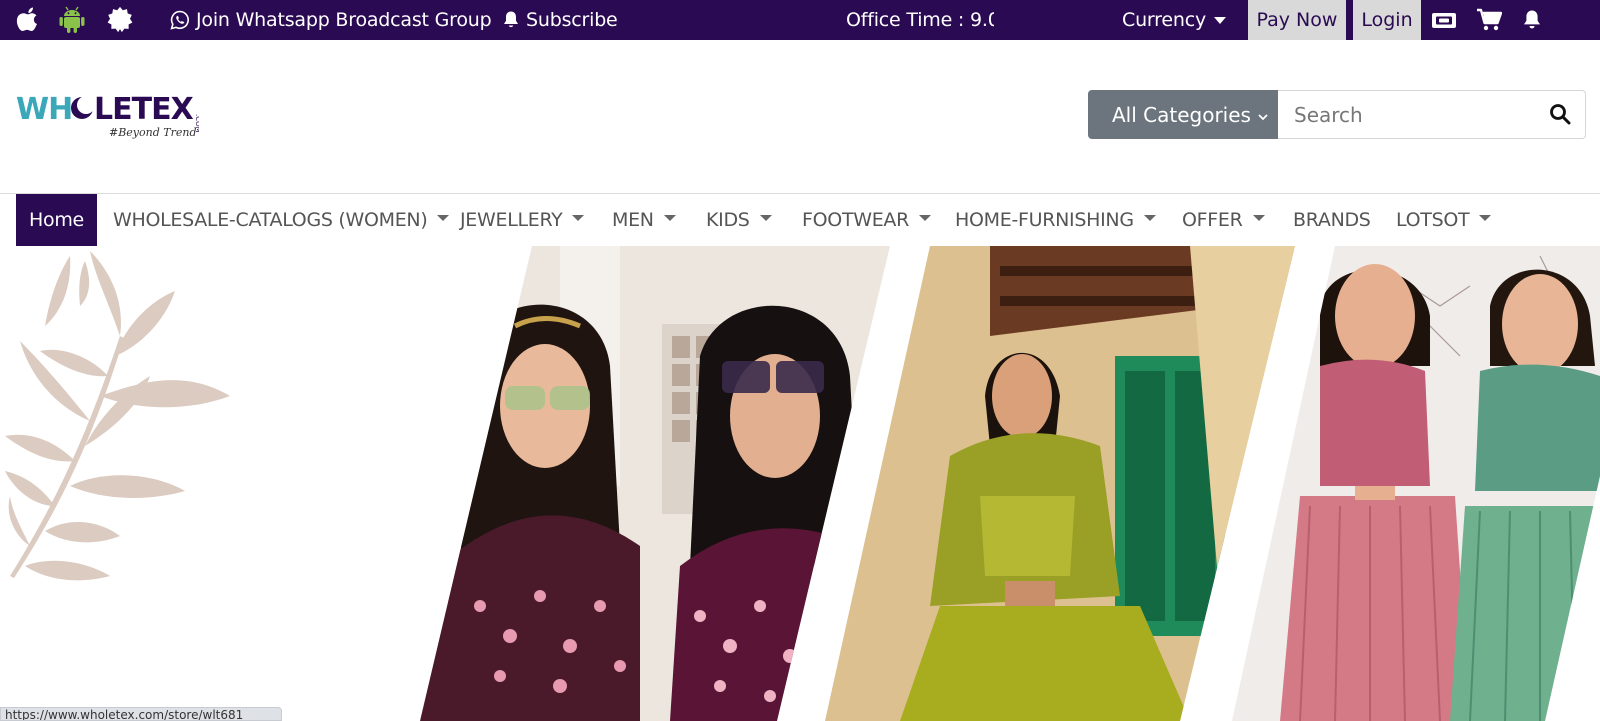 The width and height of the screenshot is (1600, 721). I want to click on nav-item-wholesale-catalogs: WHOLESALE-CATALOGS (WOMEN), so click(281, 220).